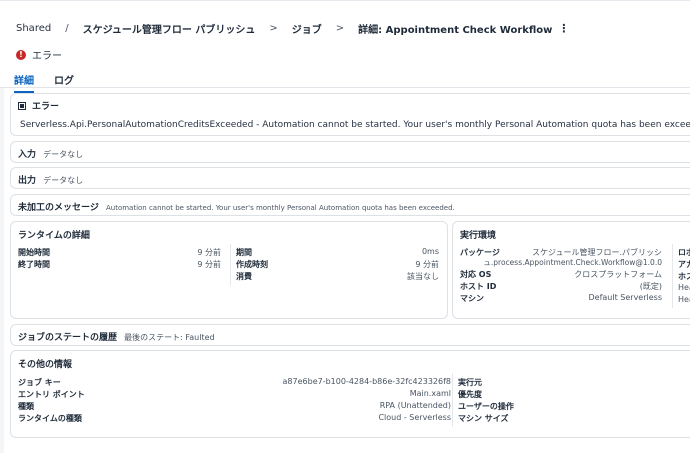 The height and width of the screenshot is (453, 690). Describe the element at coordinates (63, 180) in the screenshot. I see `output-value: データなし` at that location.